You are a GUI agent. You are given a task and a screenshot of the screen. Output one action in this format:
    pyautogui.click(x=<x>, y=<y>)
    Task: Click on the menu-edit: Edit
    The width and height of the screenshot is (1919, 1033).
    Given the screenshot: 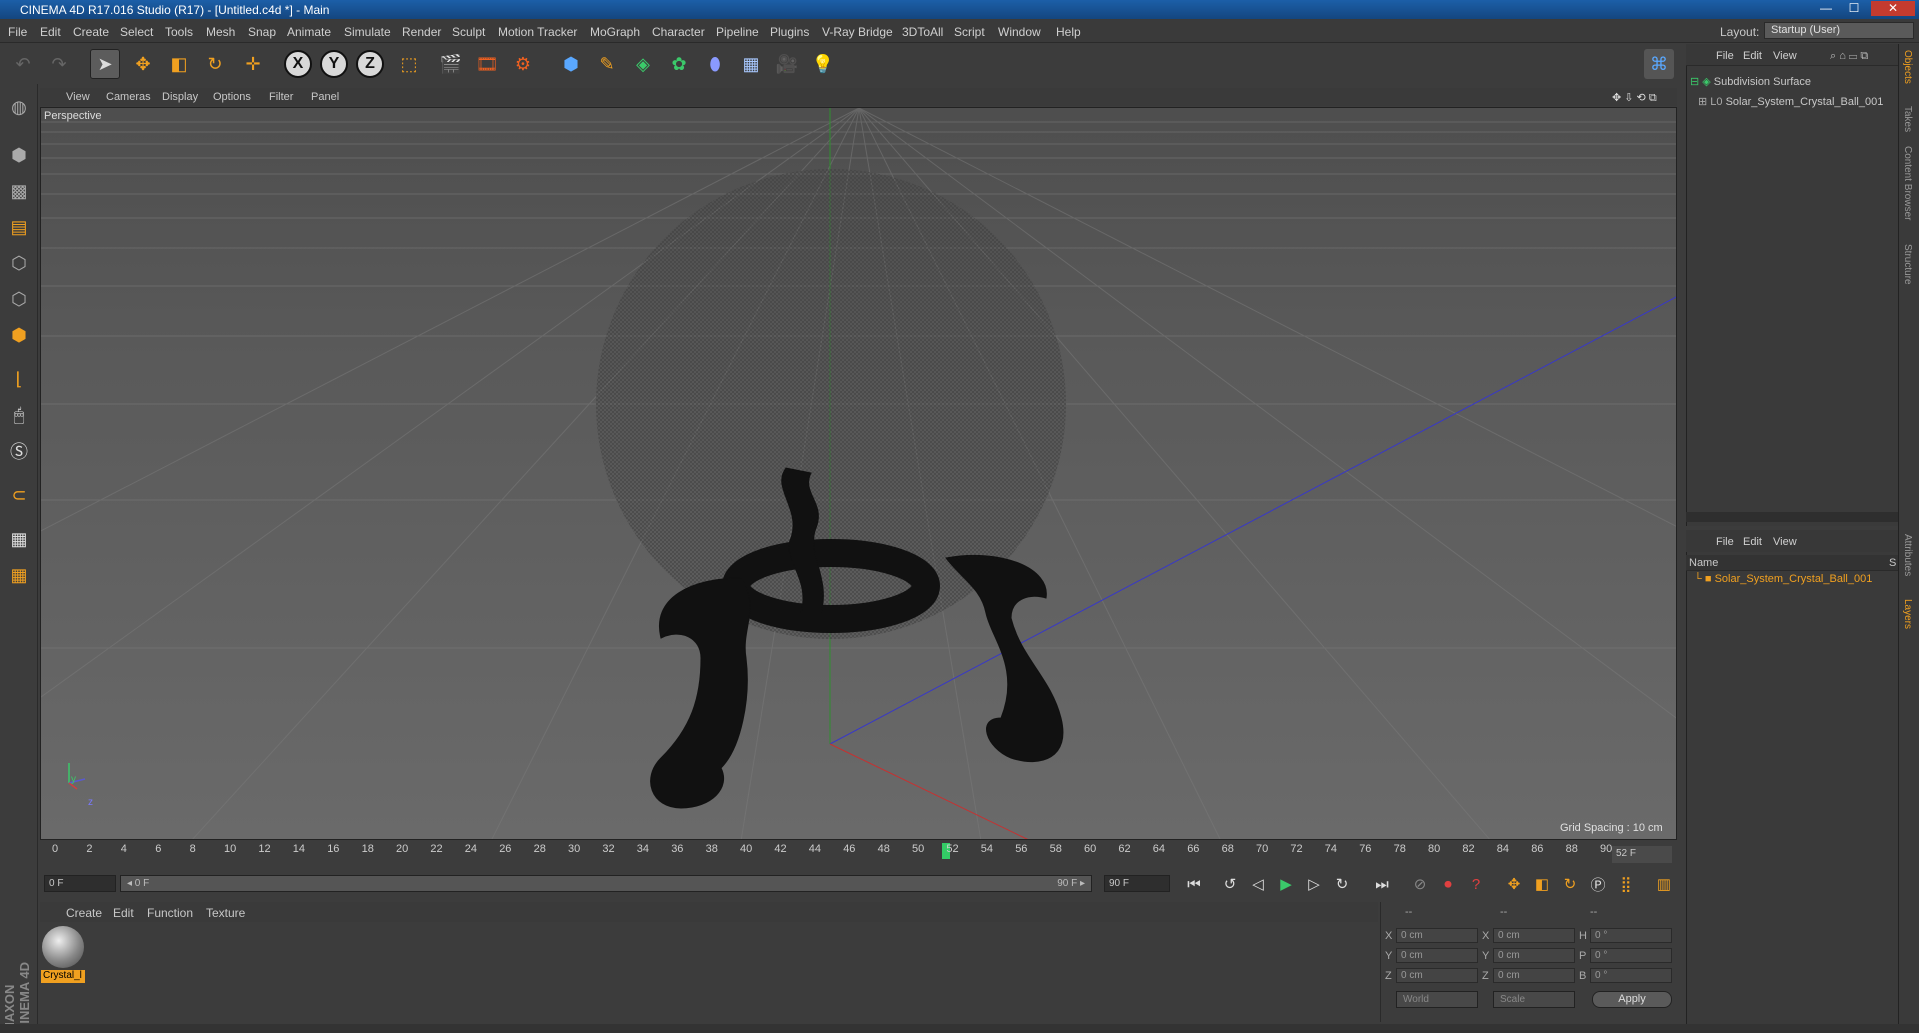 What is the action you would take?
    pyautogui.click(x=50, y=32)
    